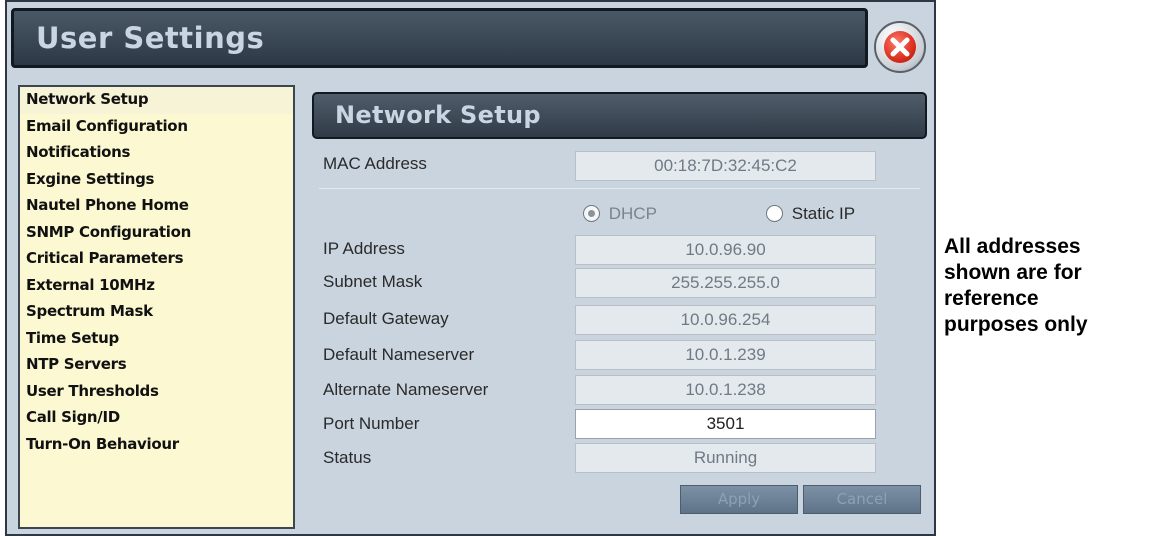  I want to click on sidebar-item-critical-parameters: Critical Parameters, so click(156, 259).